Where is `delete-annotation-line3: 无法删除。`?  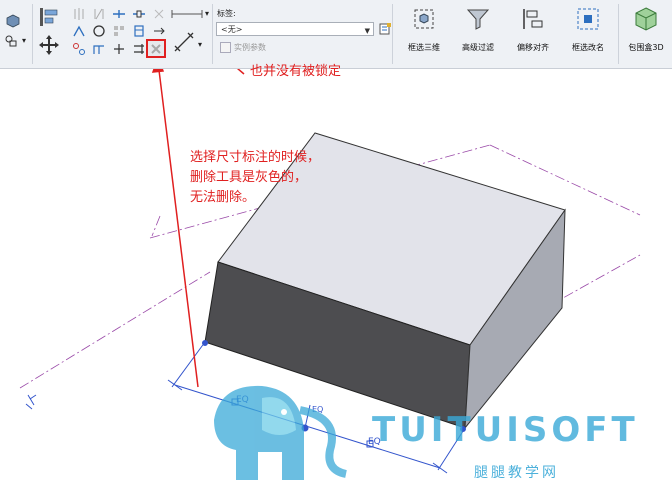
delete-annotation-line3: 无法删除。 is located at coordinates (223, 197).